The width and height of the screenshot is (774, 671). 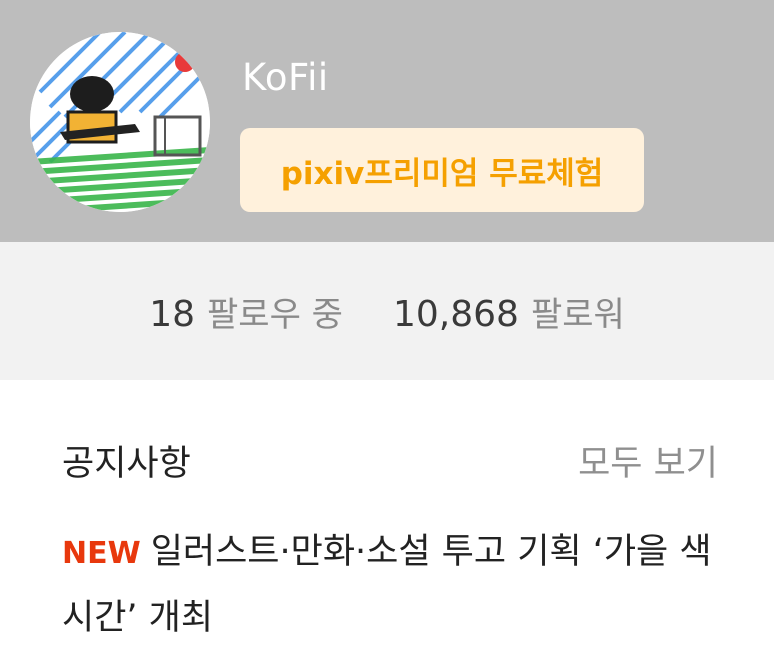 I want to click on view-all-link: 모두 보기, so click(x=648, y=460).